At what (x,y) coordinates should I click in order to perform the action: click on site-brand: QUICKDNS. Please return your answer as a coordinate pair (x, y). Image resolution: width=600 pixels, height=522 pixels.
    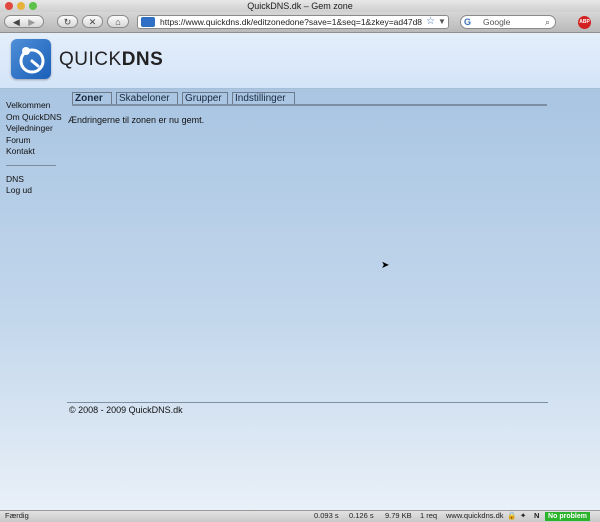
    Looking at the image, I should click on (111, 60).